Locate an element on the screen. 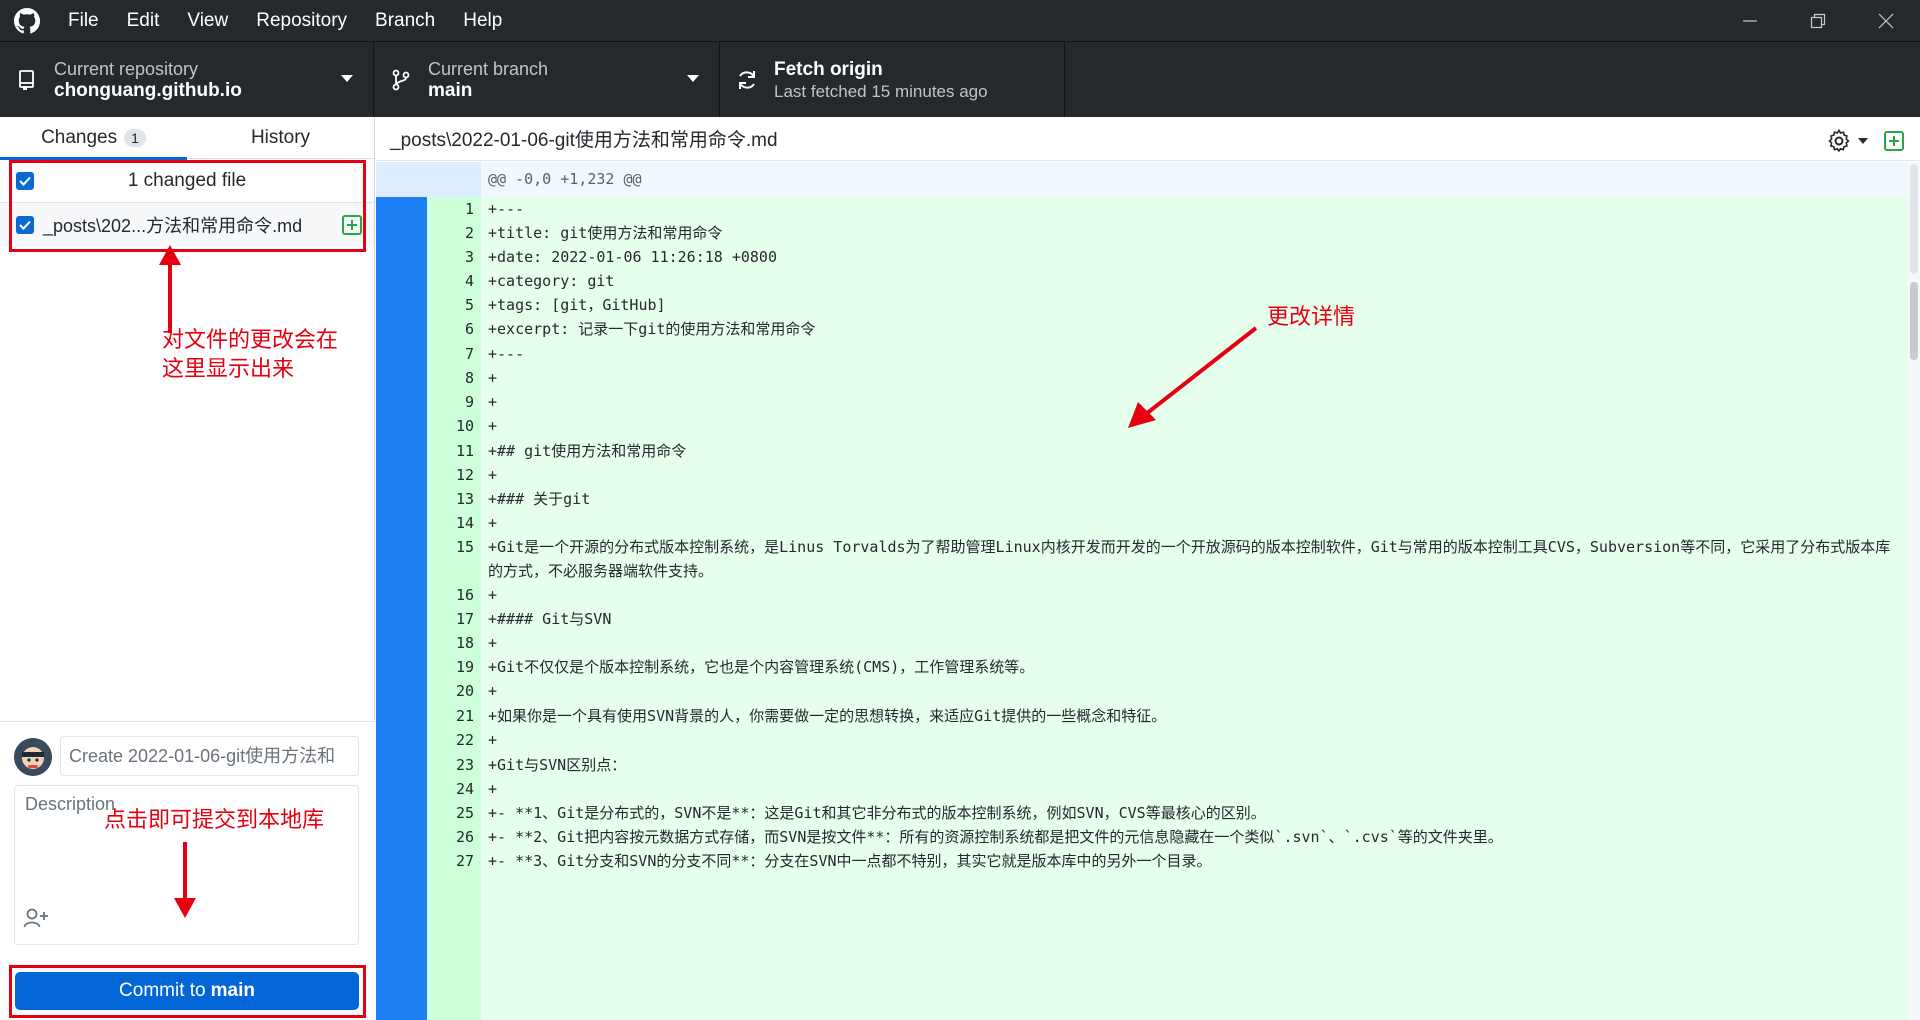  current-repository-button: Current repository chonguang.github.io is located at coordinates (187, 80).